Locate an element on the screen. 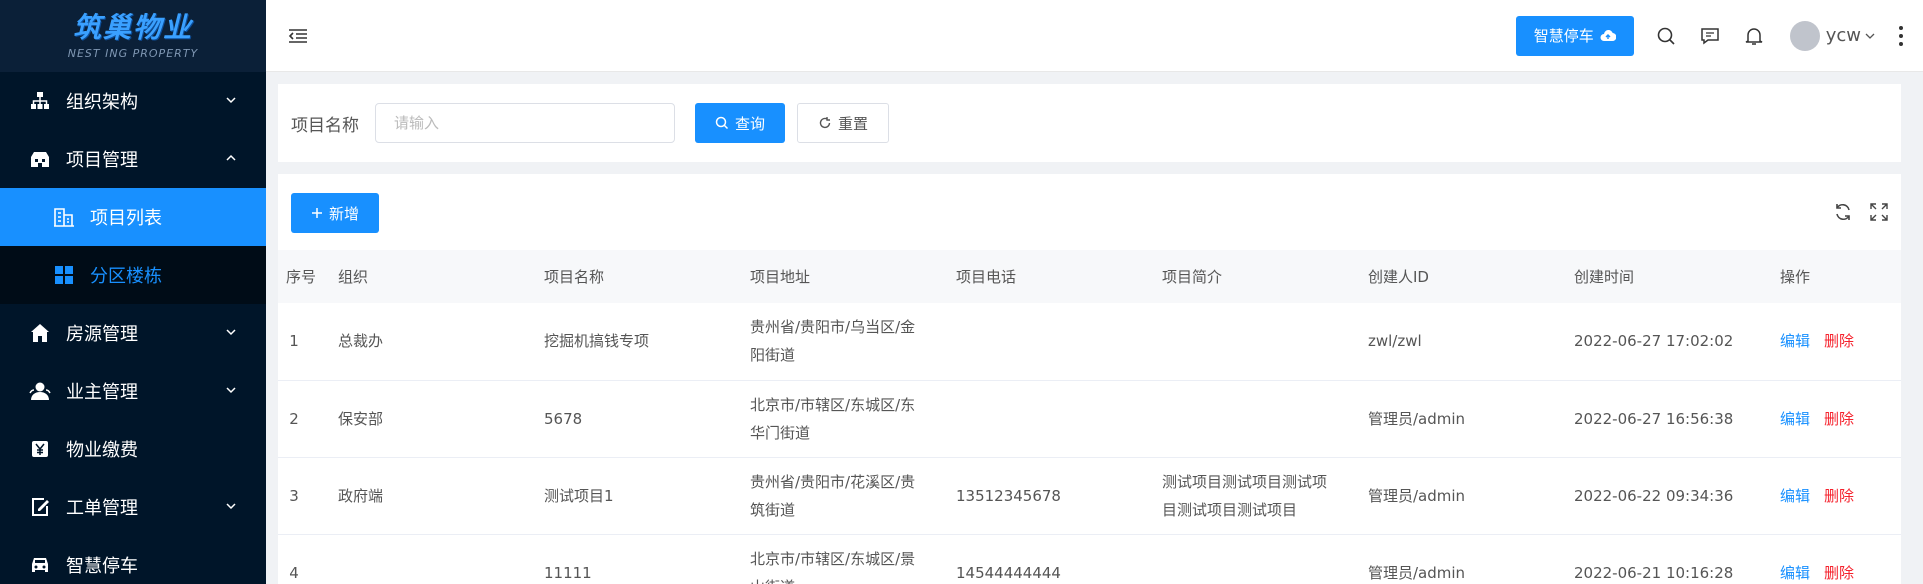 This screenshot has width=1923, height=584. sidebar-item-project: 项目管理 is located at coordinates (133, 159).